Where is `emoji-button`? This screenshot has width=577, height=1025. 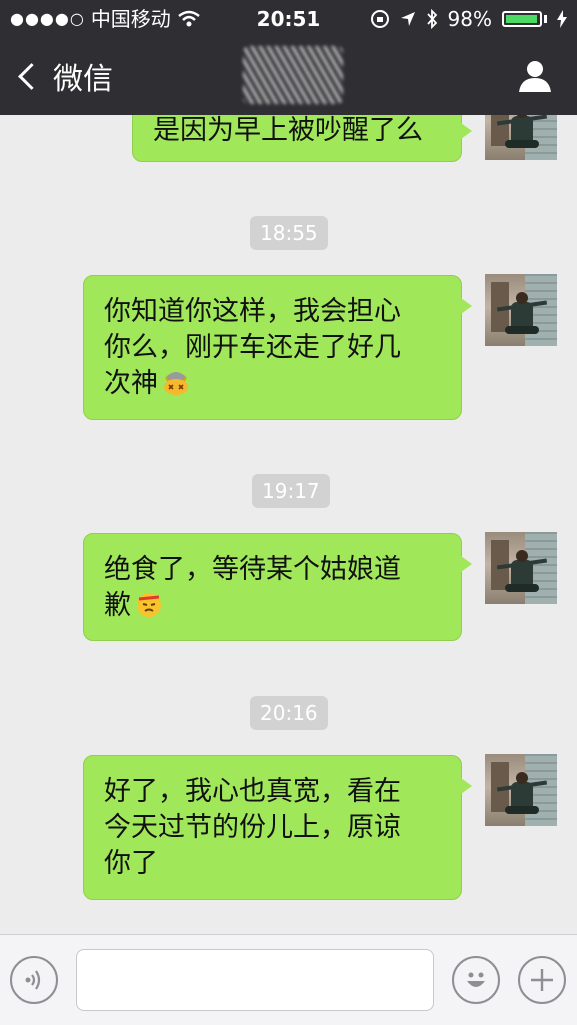 emoji-button is located at coordinates (476, 980).